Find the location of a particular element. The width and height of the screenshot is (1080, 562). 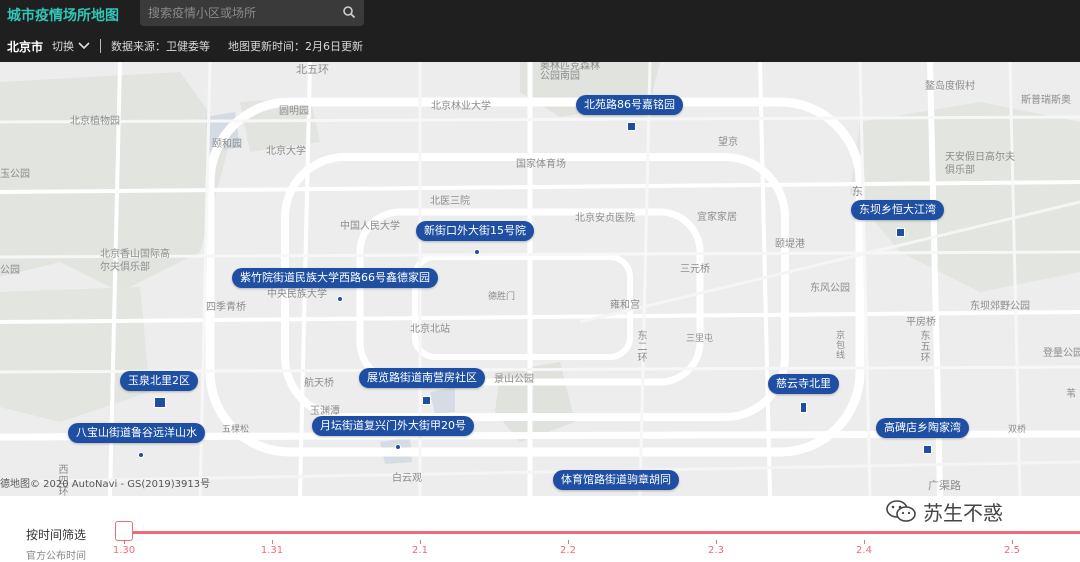

place-label: 望京 is located at coordinates (728, 142).